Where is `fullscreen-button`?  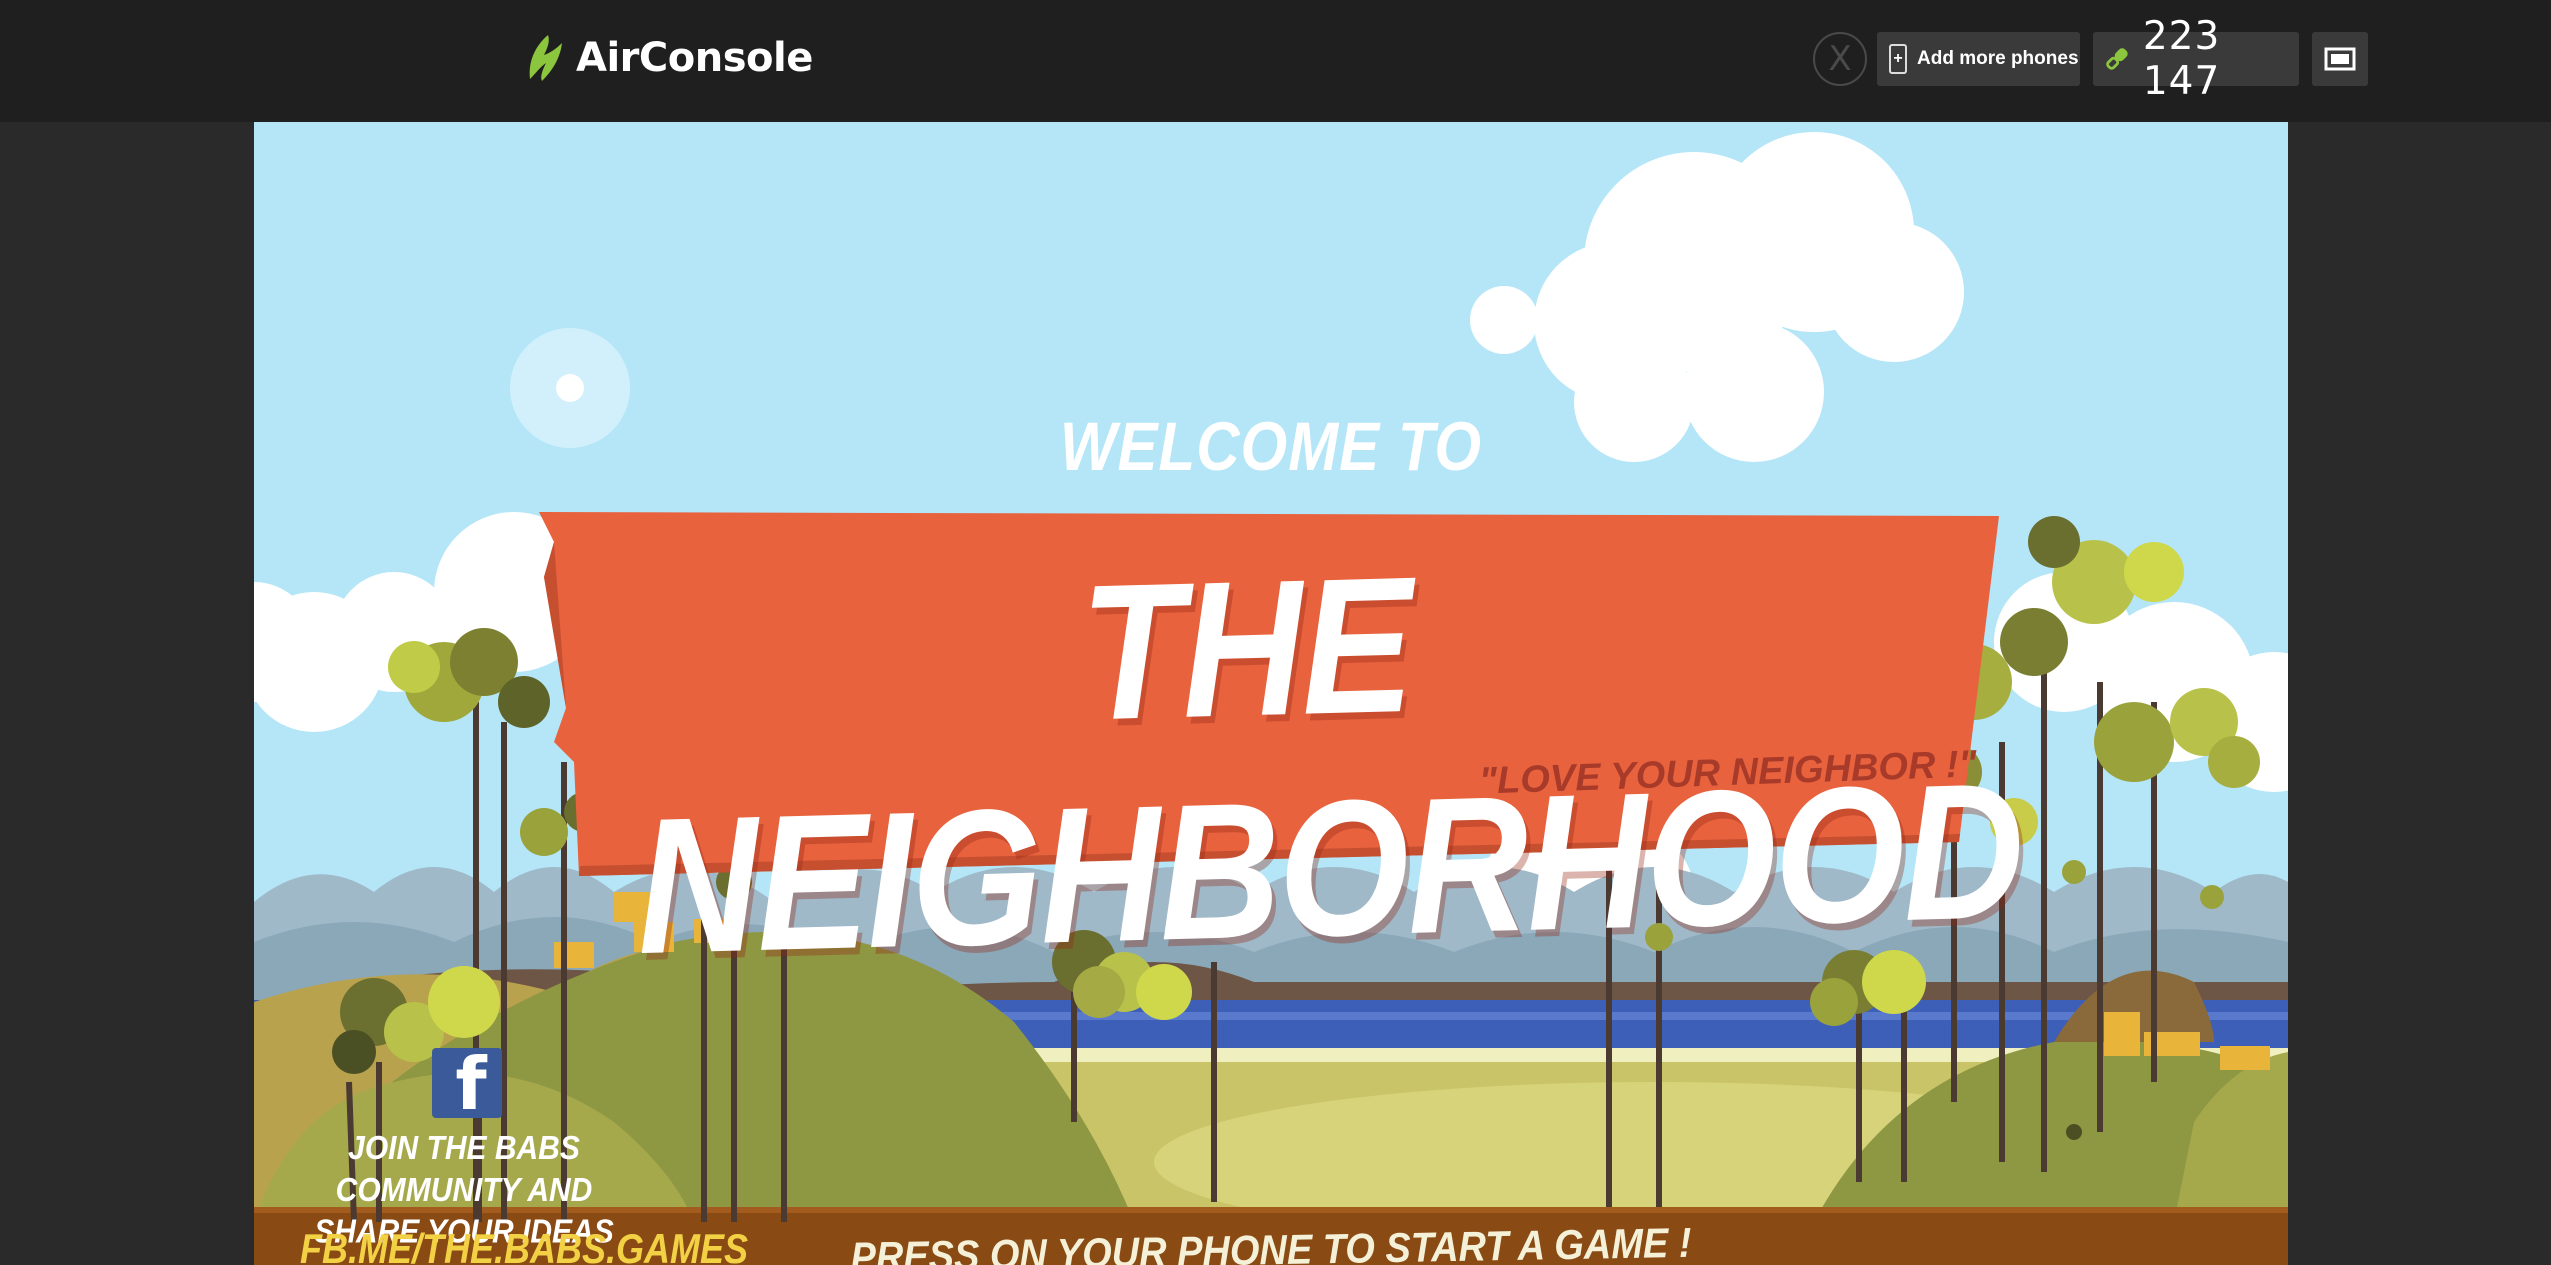 fullscreen-button is located at coordinates (2340, 59).